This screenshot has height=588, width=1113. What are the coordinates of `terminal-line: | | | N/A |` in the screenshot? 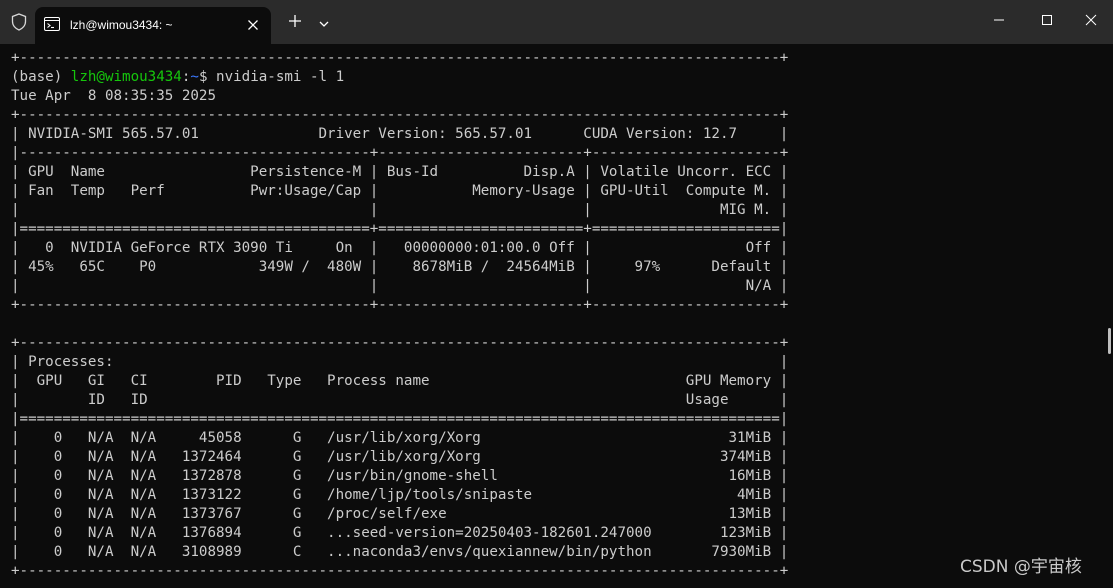 It's located at (400, 286).